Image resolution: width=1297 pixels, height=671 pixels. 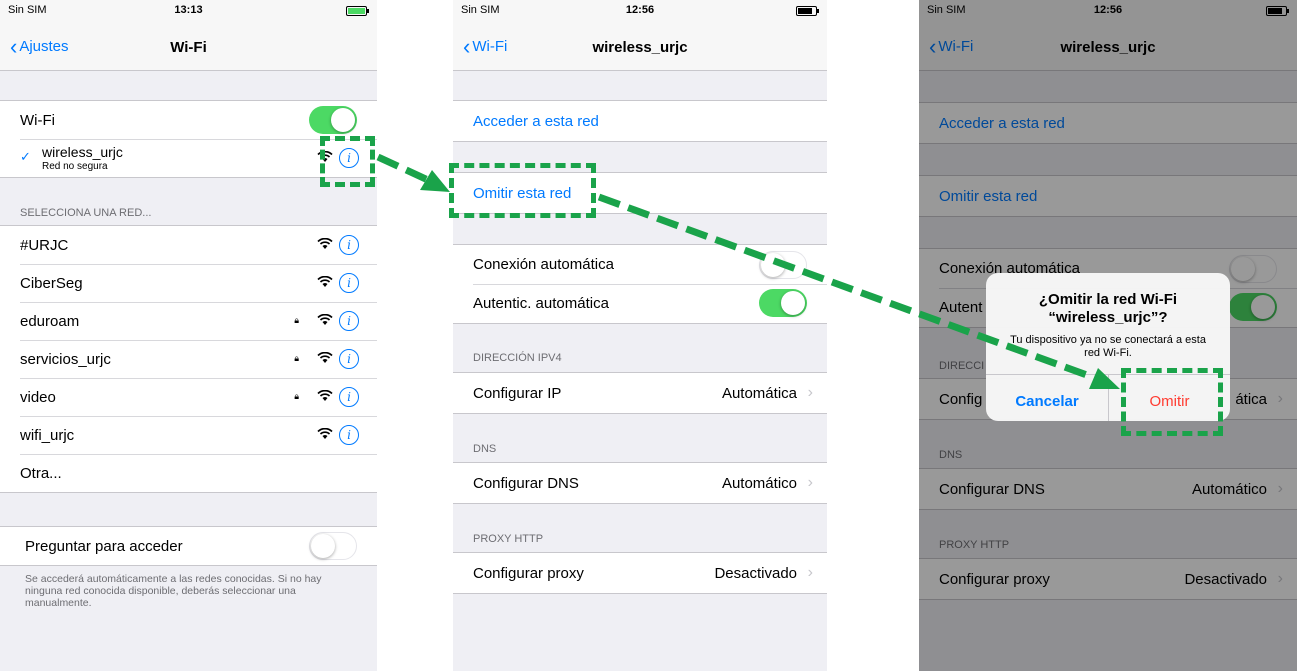 I want to click on forget-group: Omitir esta red, so click(x=640, y=193).